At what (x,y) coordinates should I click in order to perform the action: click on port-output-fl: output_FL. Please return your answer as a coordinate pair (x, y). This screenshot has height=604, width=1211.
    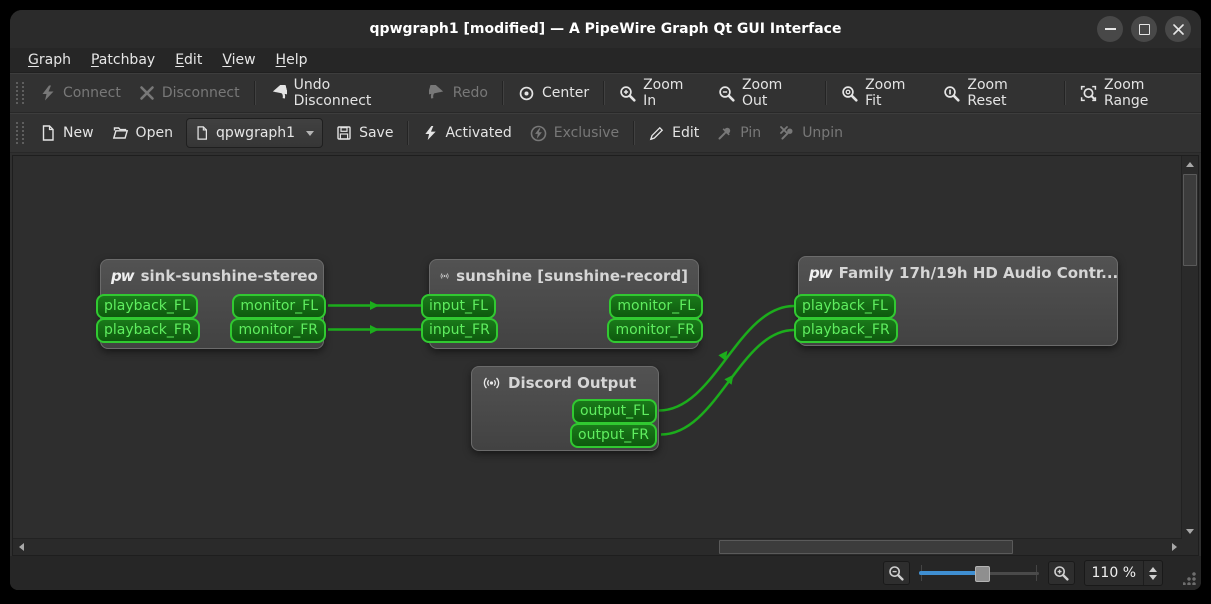
    Looking at the image, I should click on (614, 411).